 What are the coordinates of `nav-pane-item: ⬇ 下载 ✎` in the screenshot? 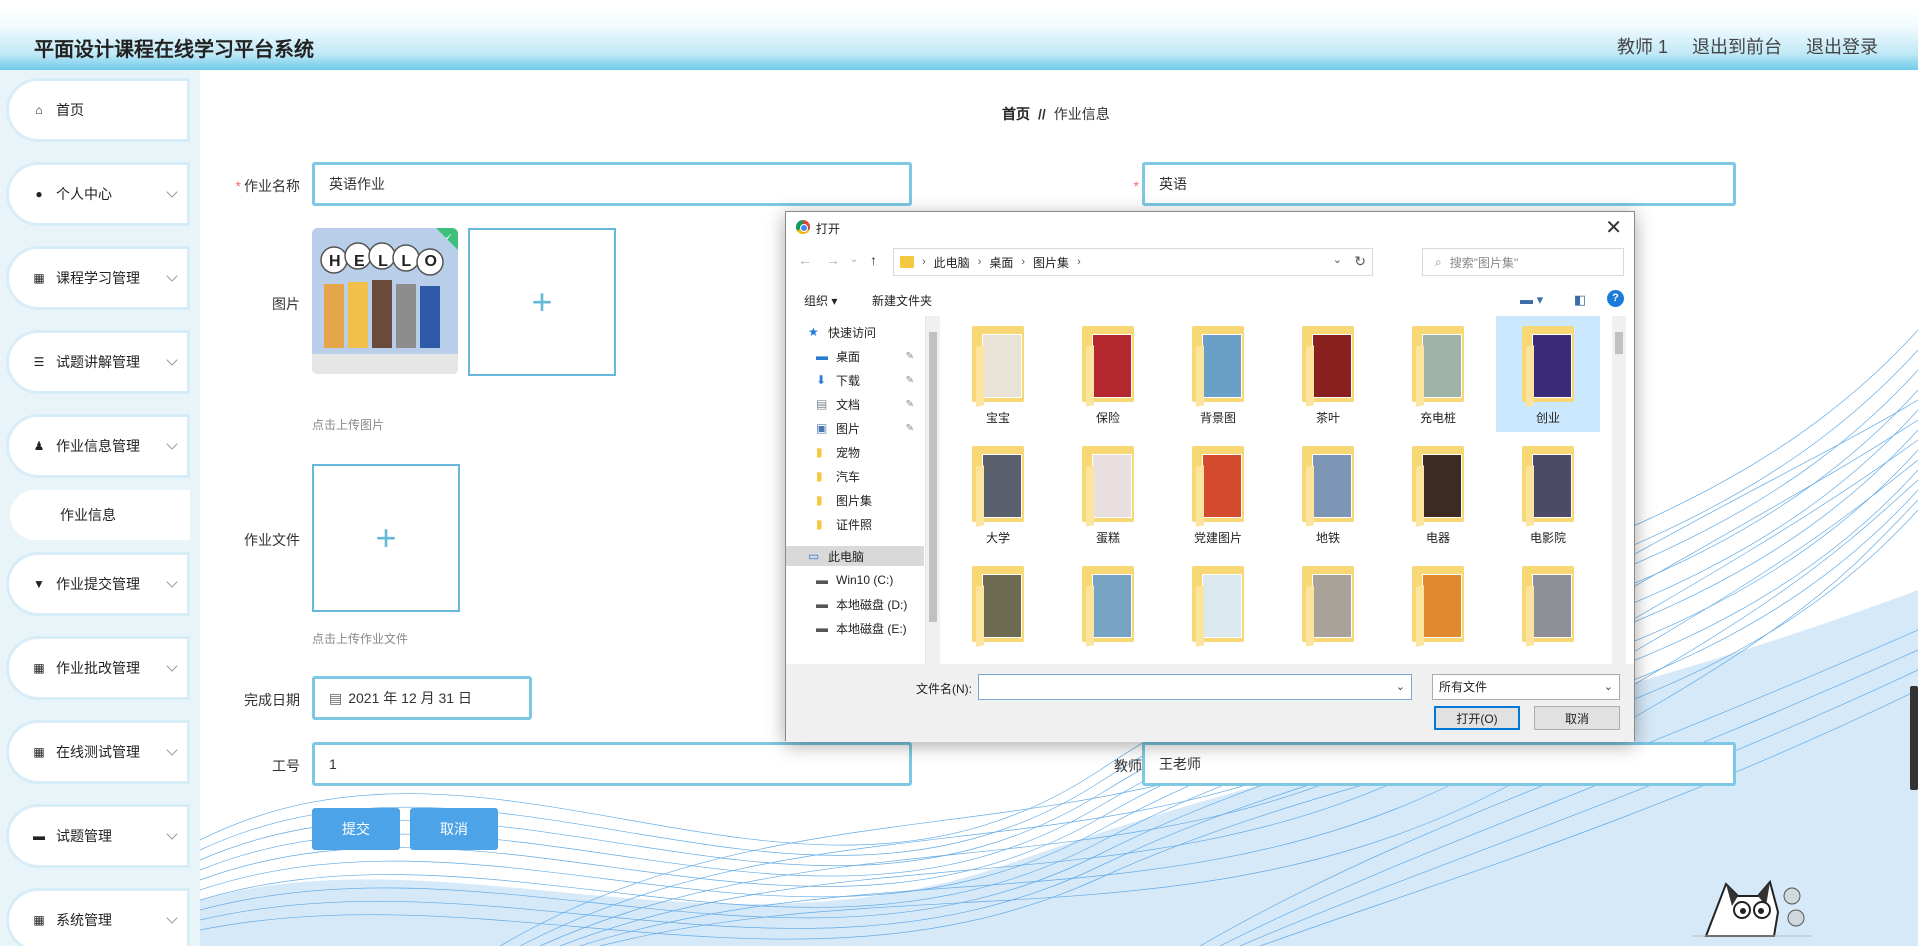 It's located at (855, 380).